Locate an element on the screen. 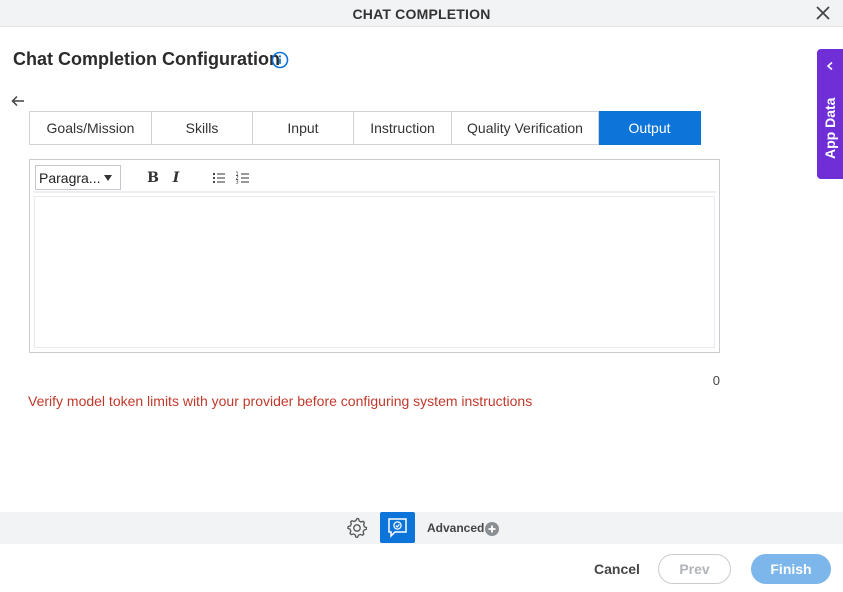  close-icon is located at coordinates (823, 13).